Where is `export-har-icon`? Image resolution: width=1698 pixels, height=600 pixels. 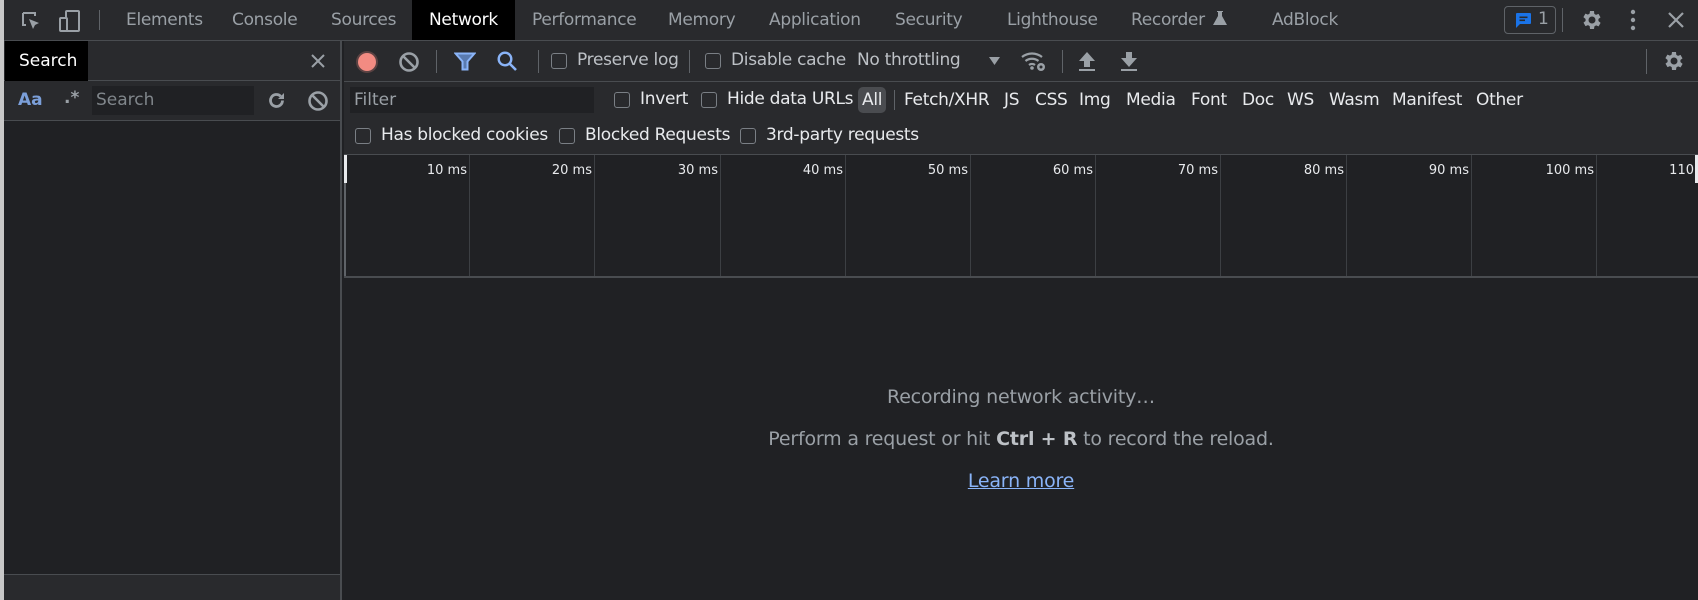
export-har-icon is located at coordinates (1129, 61).